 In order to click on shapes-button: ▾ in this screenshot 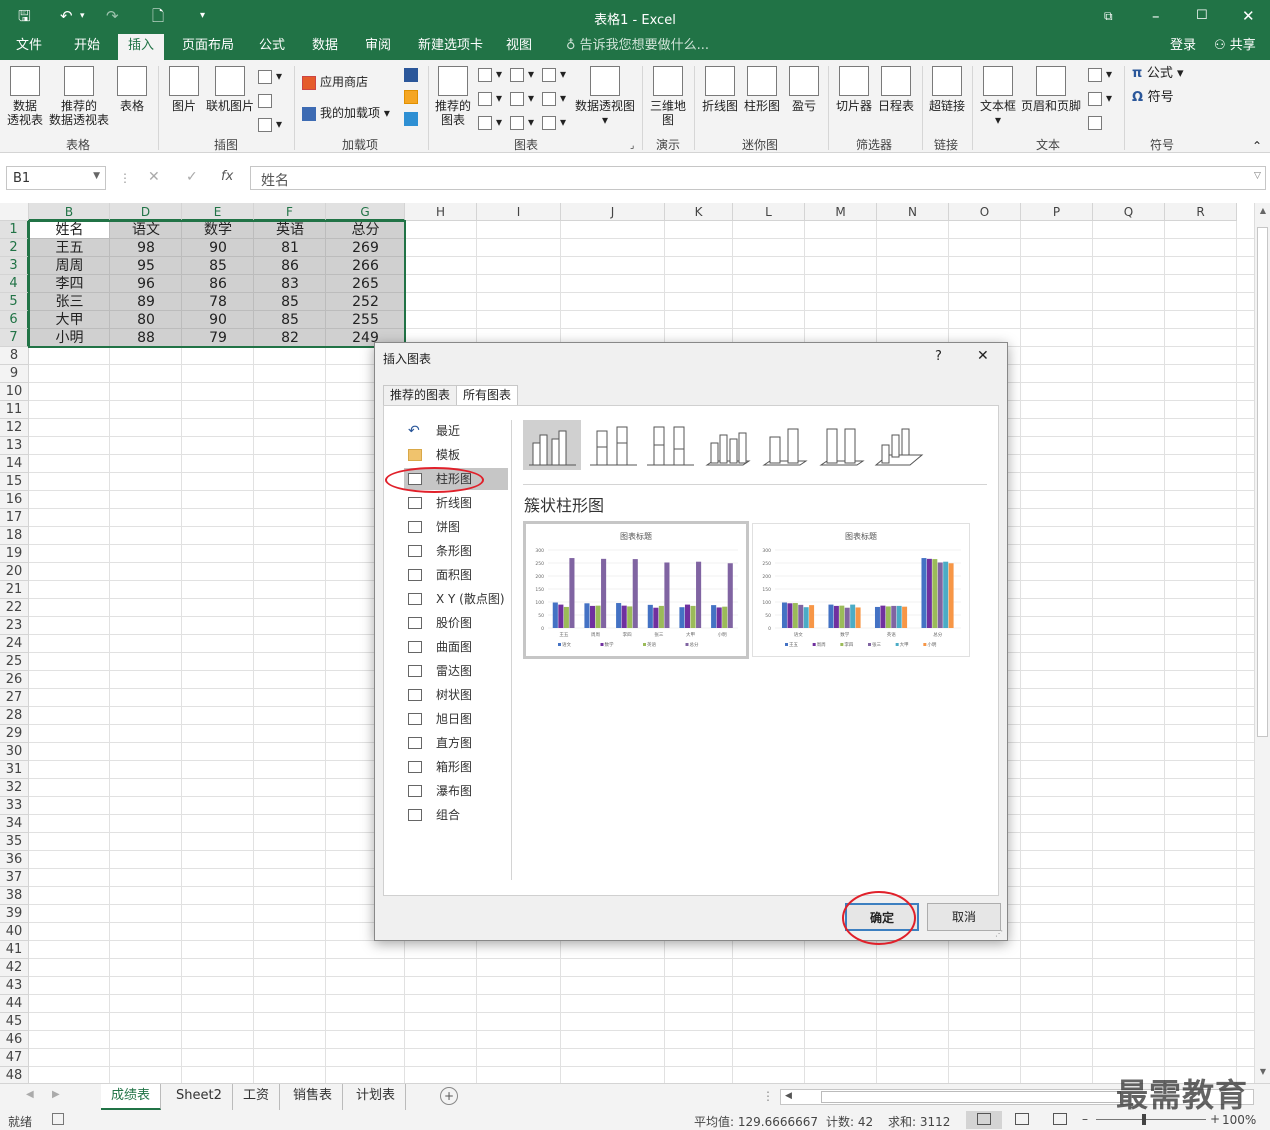, I will do `click(270, 76)`.